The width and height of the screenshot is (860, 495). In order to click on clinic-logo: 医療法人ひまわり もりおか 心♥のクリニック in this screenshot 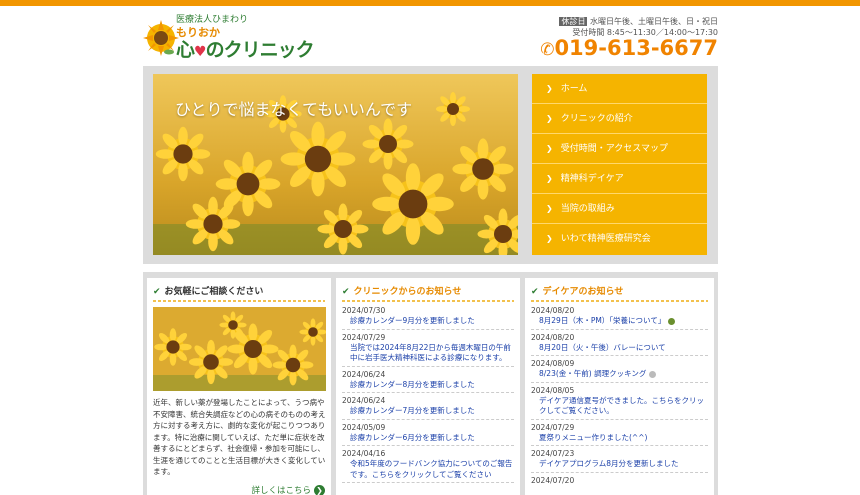, I will do `click(233, 36)`.